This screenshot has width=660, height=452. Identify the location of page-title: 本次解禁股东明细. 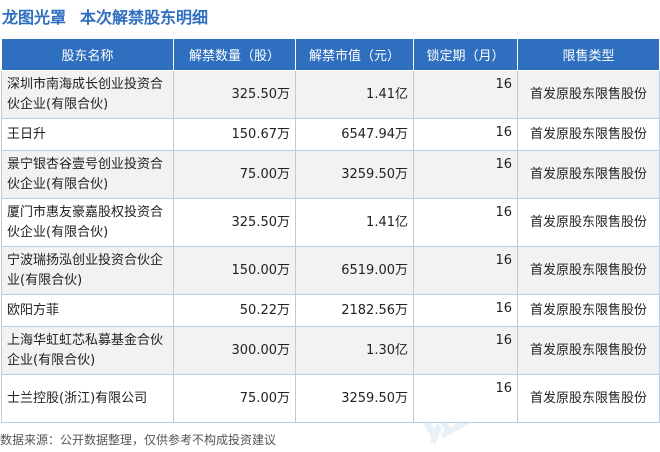
(144, 17).